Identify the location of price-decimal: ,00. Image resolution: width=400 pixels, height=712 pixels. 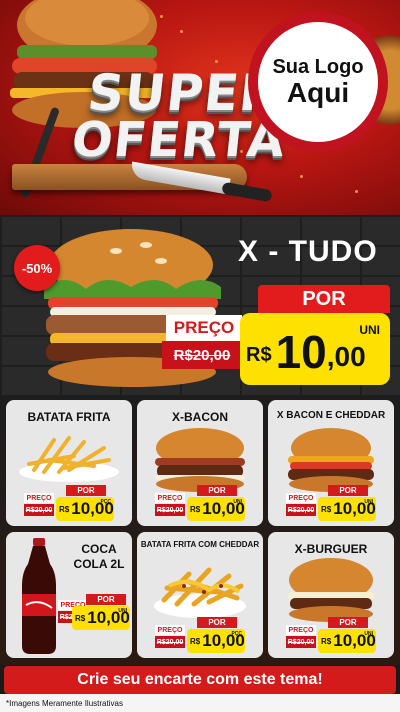
(346, 356).